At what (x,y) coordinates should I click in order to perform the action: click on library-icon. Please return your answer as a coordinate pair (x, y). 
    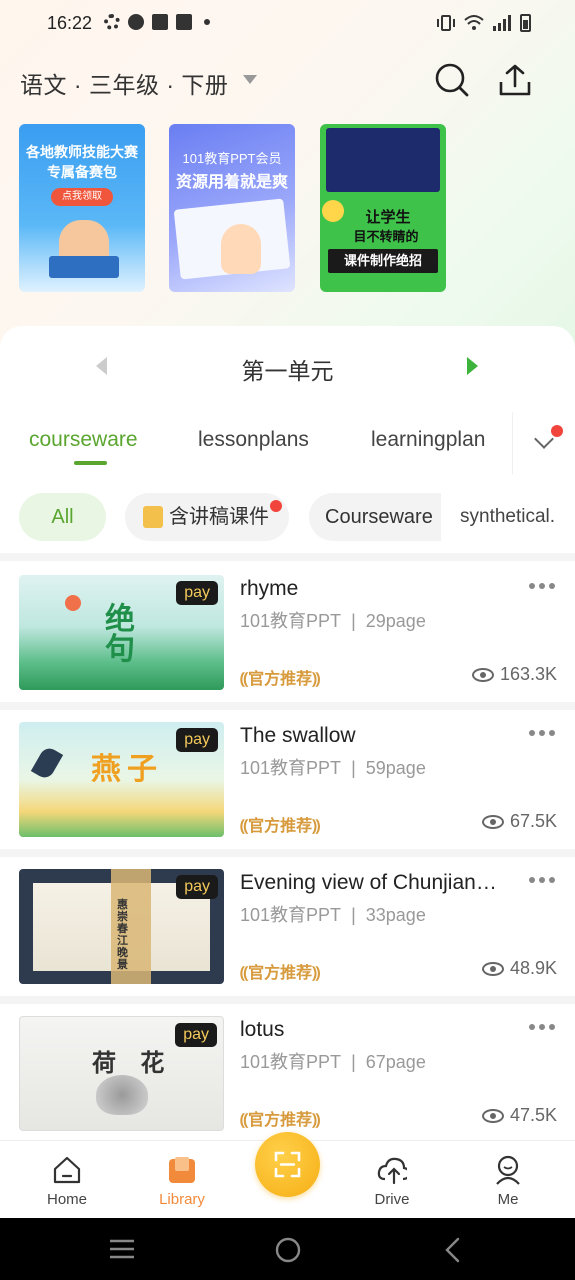
    Looking at the image, I should click on (182, 1170).